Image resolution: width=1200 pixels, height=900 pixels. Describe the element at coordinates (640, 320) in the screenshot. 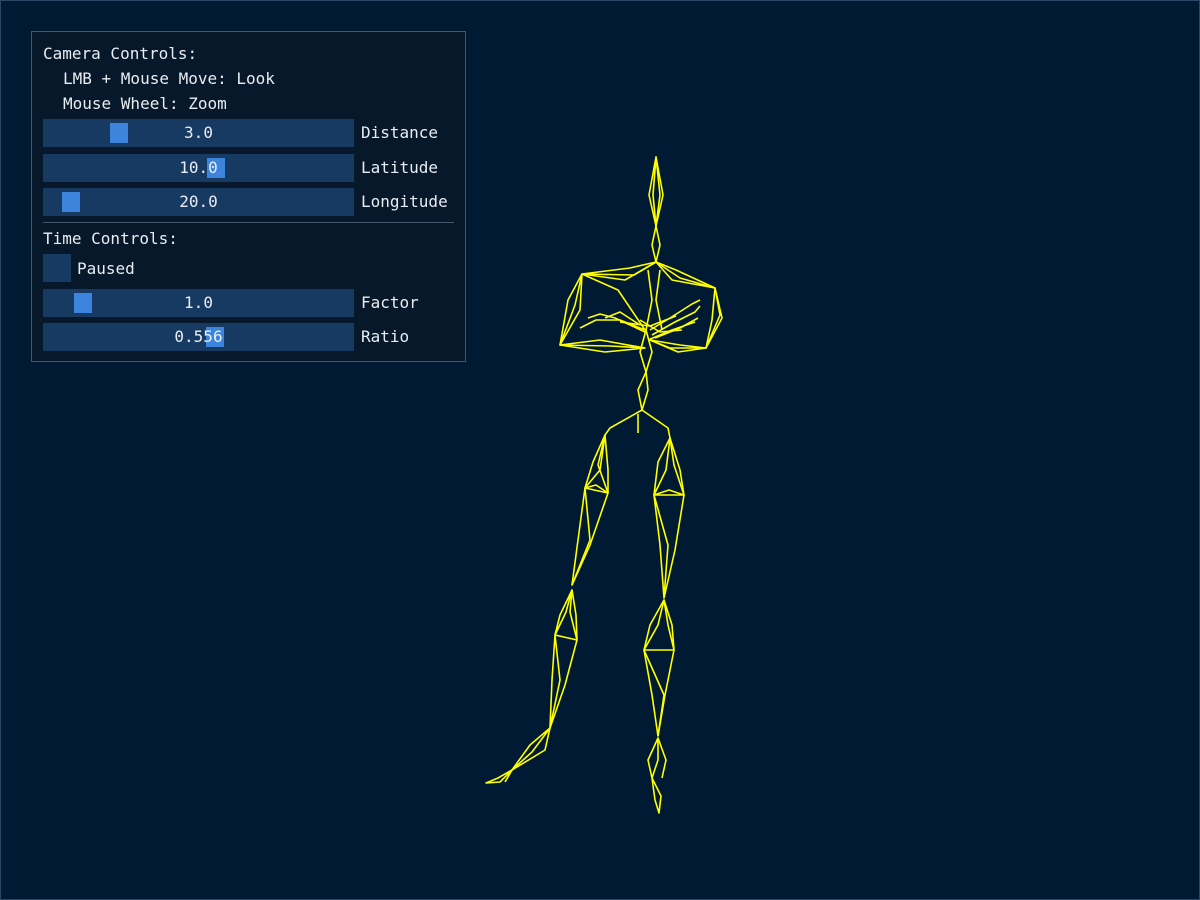

I see `bone-hands` at that location.